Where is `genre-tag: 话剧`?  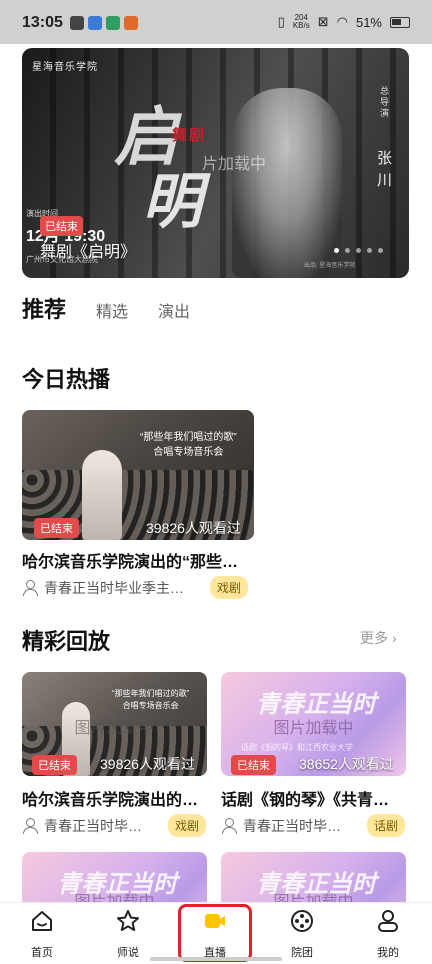 genre-tag: 话剧 is located at coordinates (386, 825).